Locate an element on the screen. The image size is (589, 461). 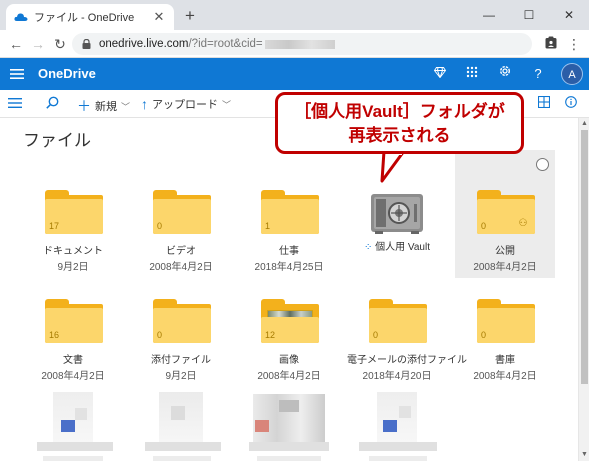
image-folder-icon: 12 is located at coordinates (290, 321).